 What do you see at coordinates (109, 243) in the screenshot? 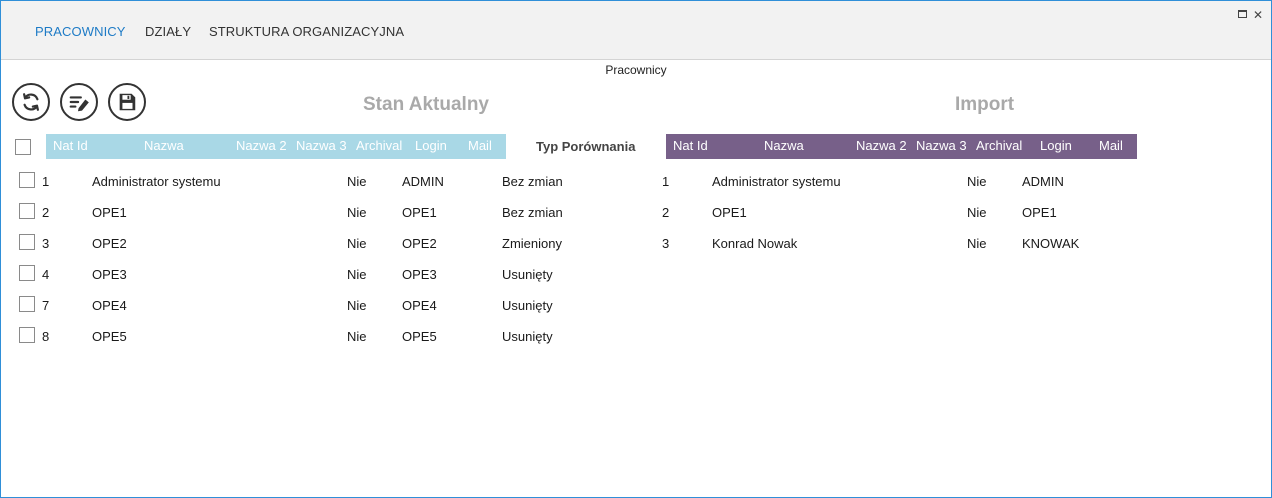
I see `cell-nazwa: OPE2` at bounding box center [109, 243].